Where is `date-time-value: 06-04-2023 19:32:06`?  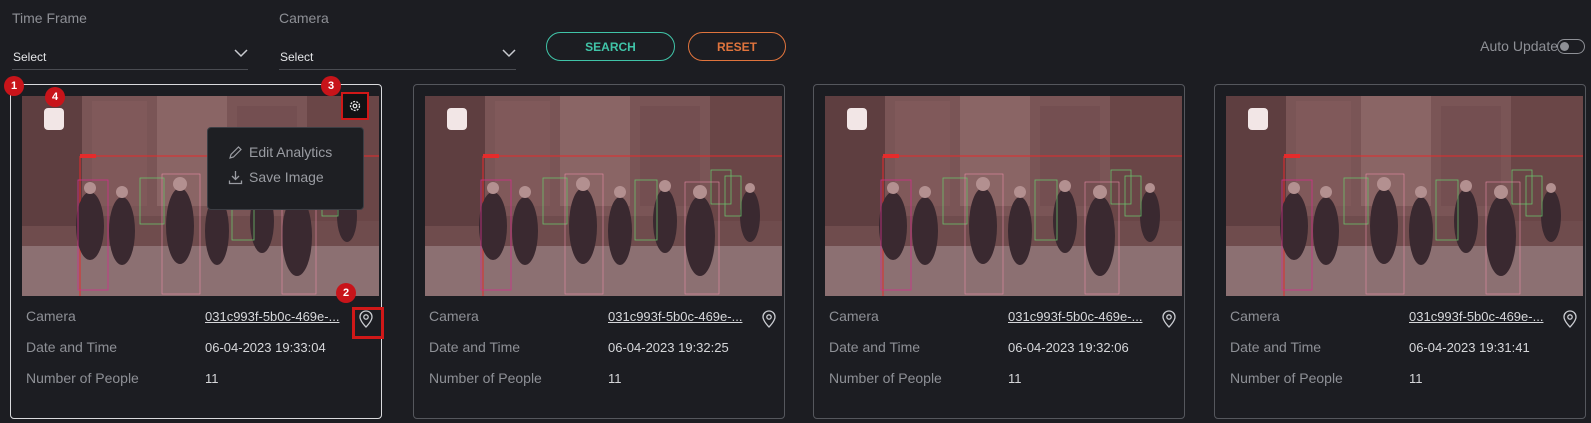
date-time-value: 06-04-2023 19:32:06 is located at coordinates (1068, 347).